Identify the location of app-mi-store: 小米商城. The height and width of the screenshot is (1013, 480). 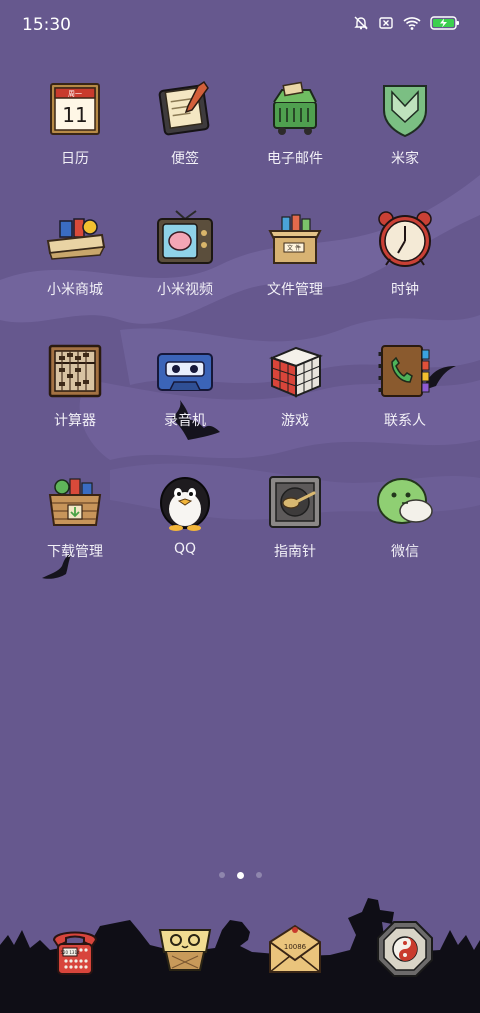
(75, 259).